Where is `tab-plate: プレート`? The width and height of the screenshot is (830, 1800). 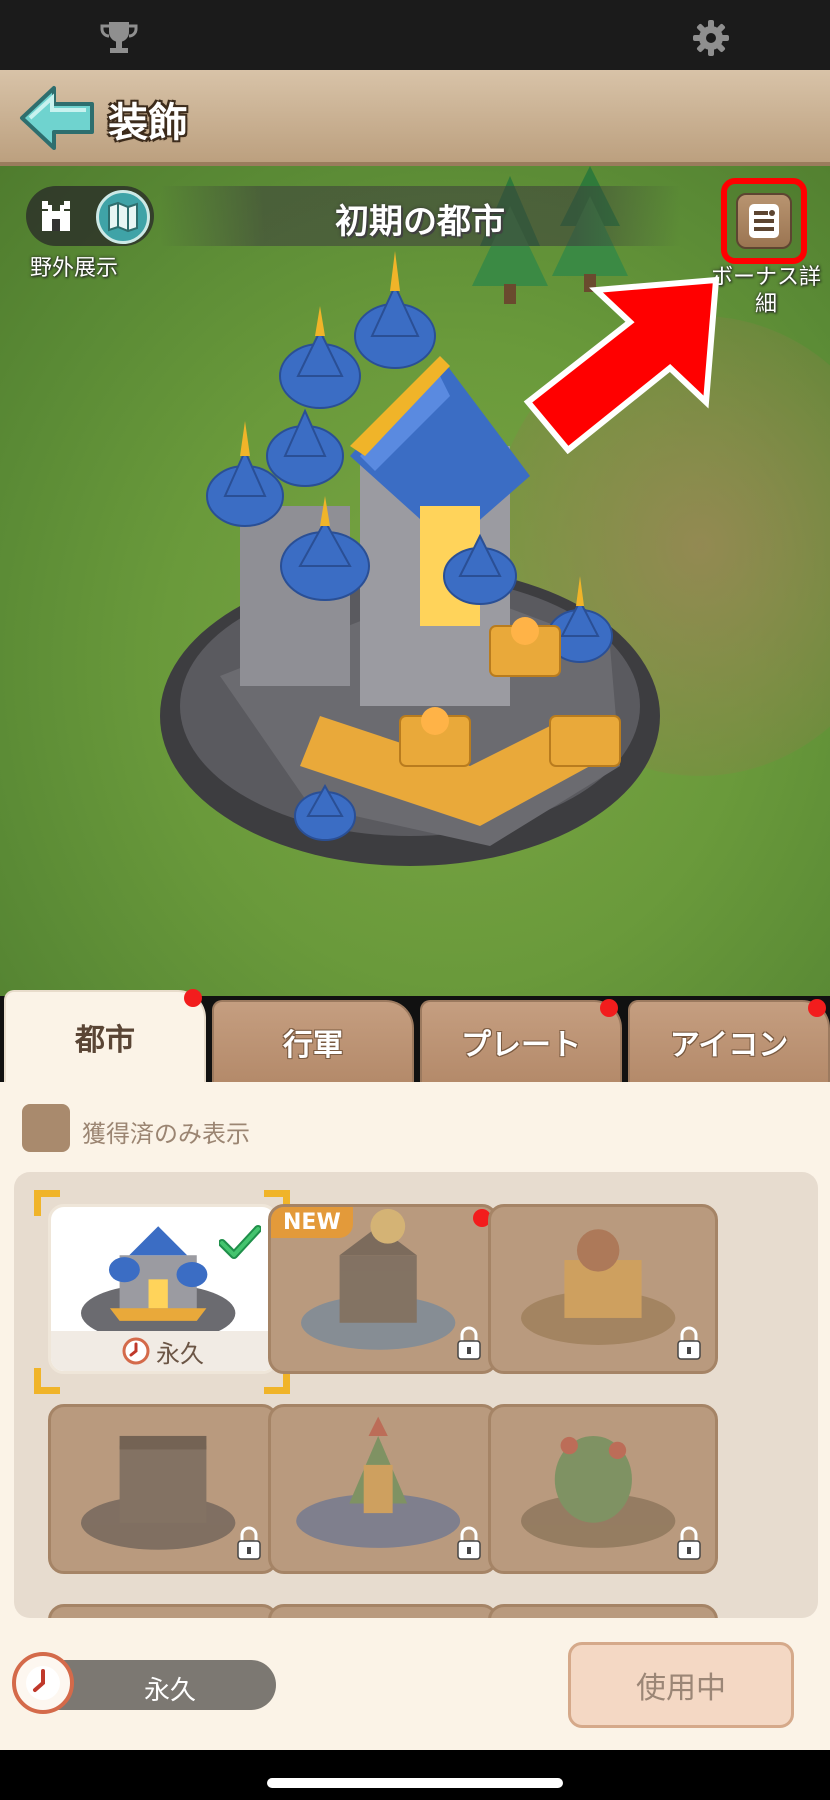
tab-plate: プレート is located at coordinates (521, 1040).